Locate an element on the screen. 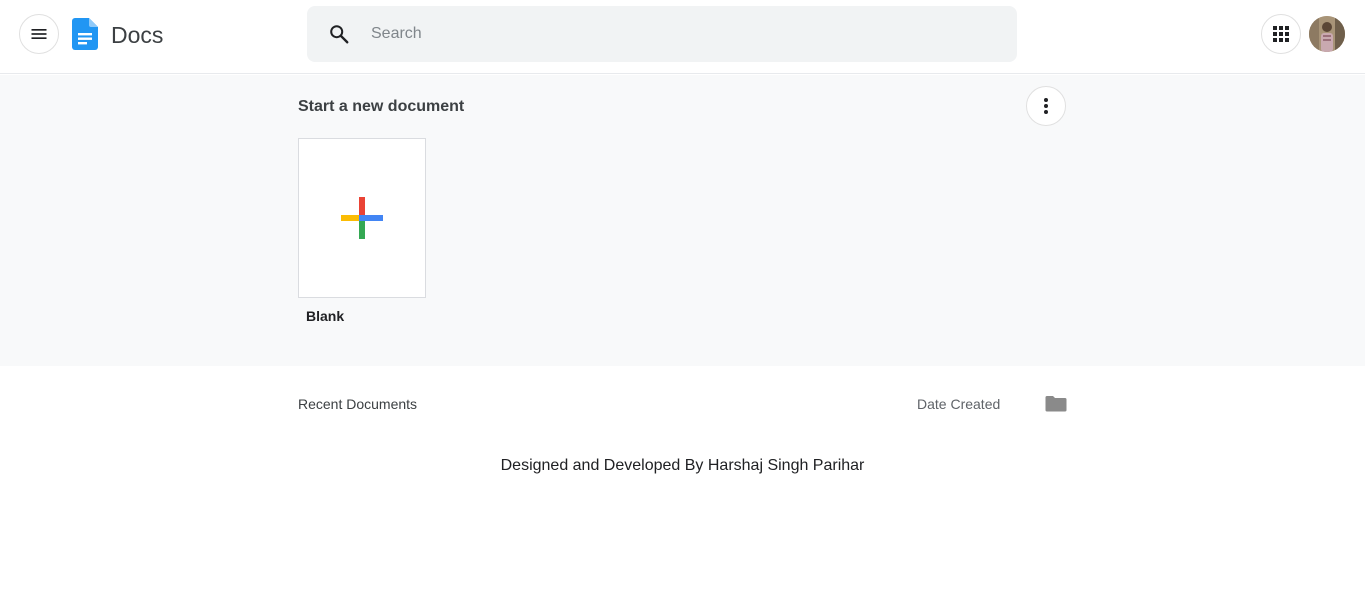  recent-documents-title: Recent Documents is located at coordinates (358, 404).